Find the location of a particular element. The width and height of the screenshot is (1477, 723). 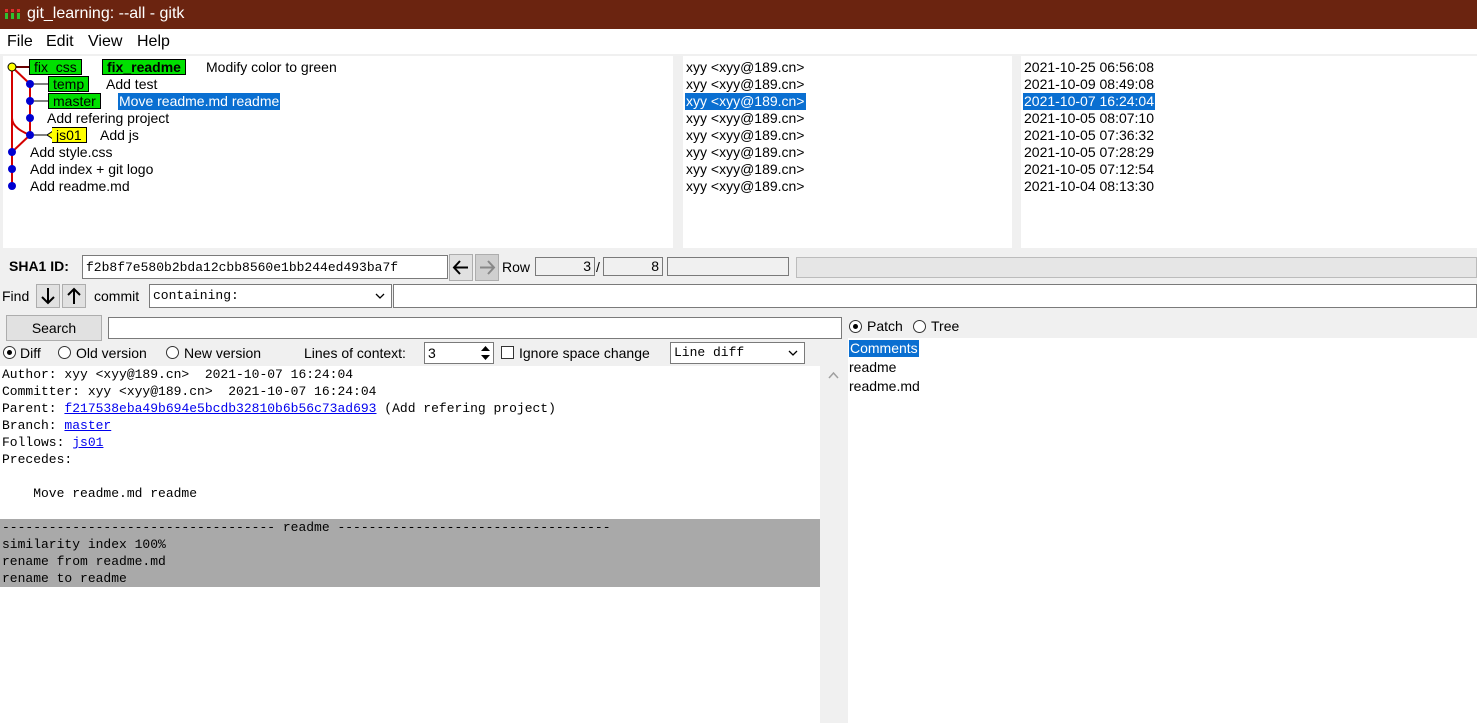

menu-edit: Edit is located at coordinates (60, 42).